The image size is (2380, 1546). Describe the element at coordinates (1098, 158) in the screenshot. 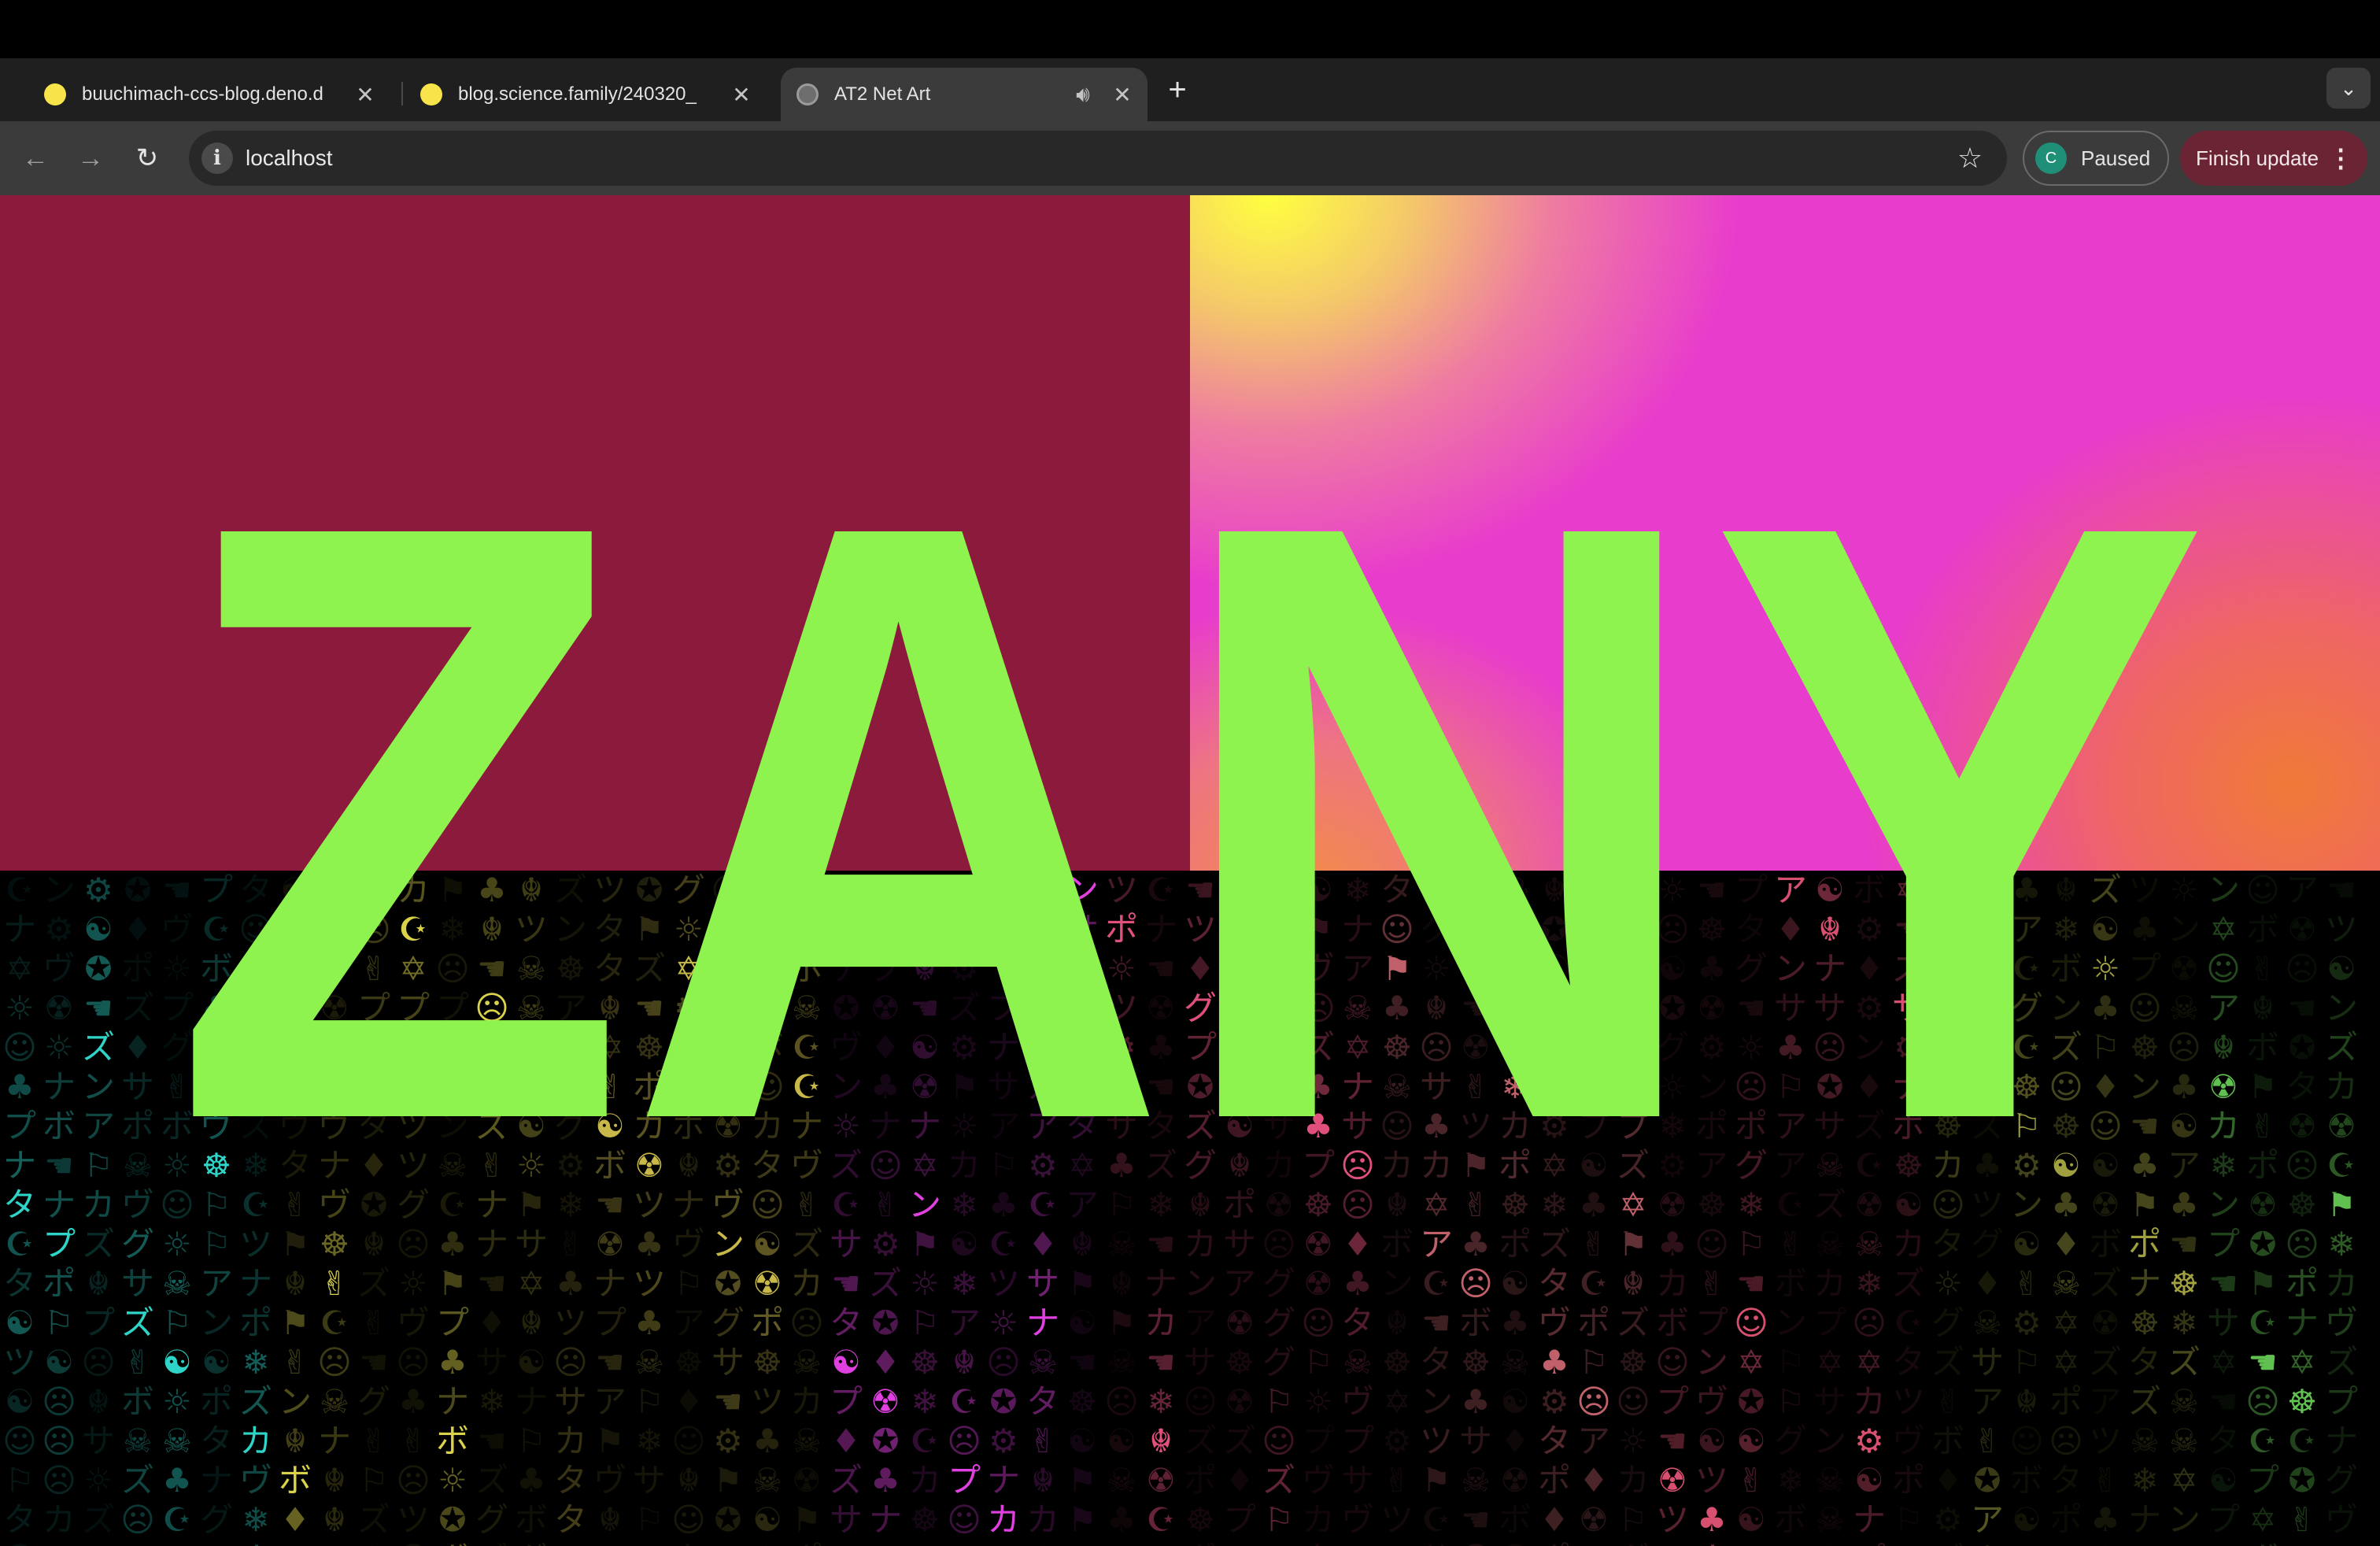

I see `address-bar: i localhost ☆` at that location.